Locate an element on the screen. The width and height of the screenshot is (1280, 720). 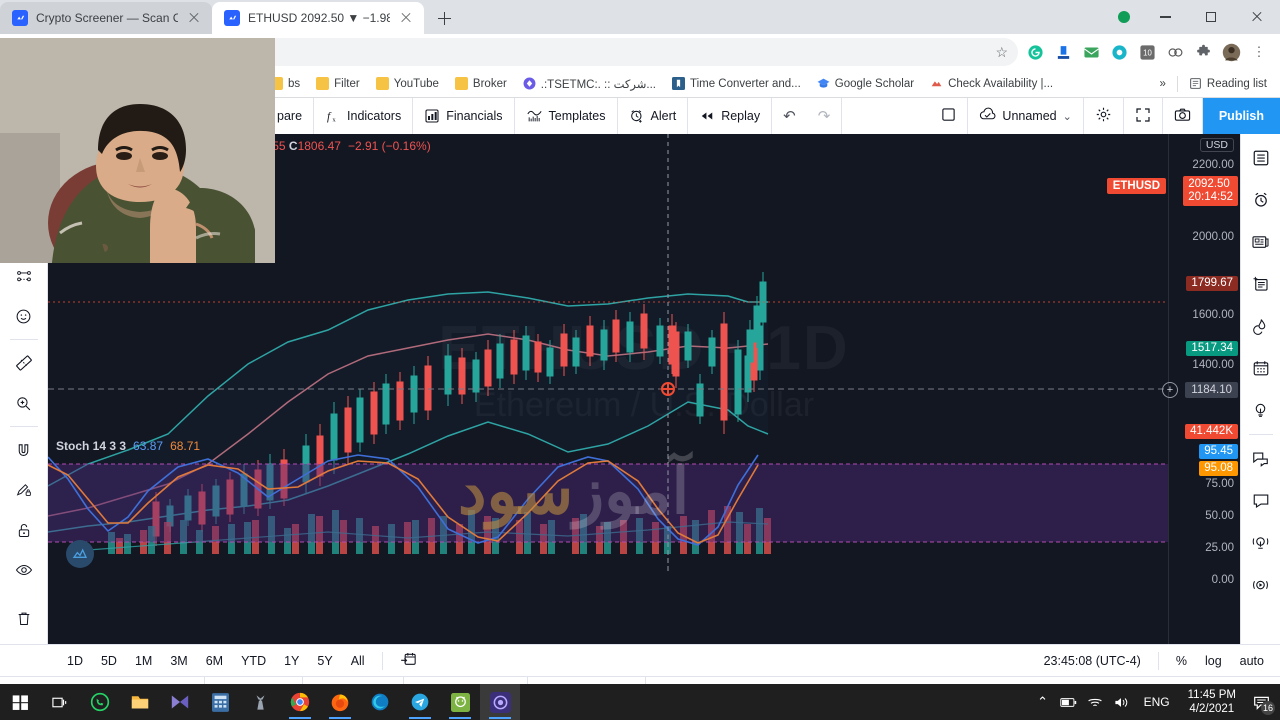
save-layout-button: Unnamed ⌄ is located at coordinates (1026, 116).